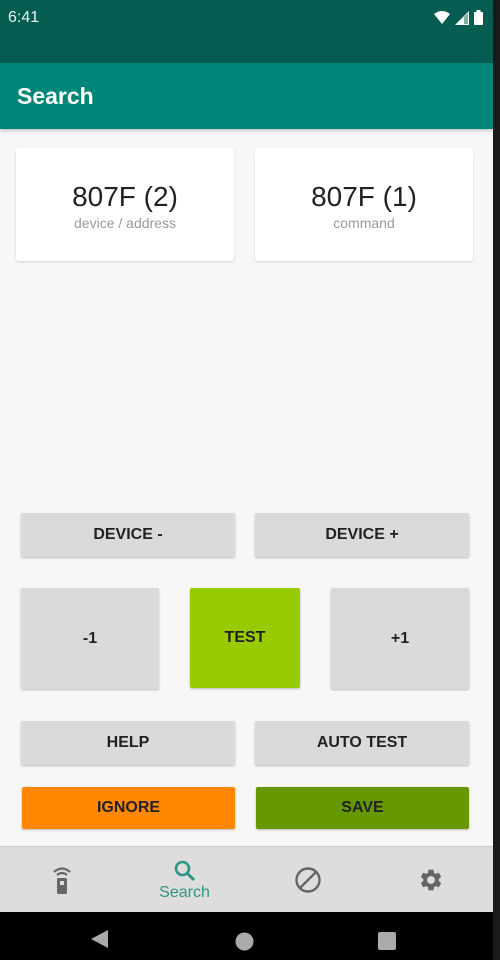  What do you see at coordinates (100, 939) in the screenshot?
I see `back-icon` at bounding box center [100, 939].